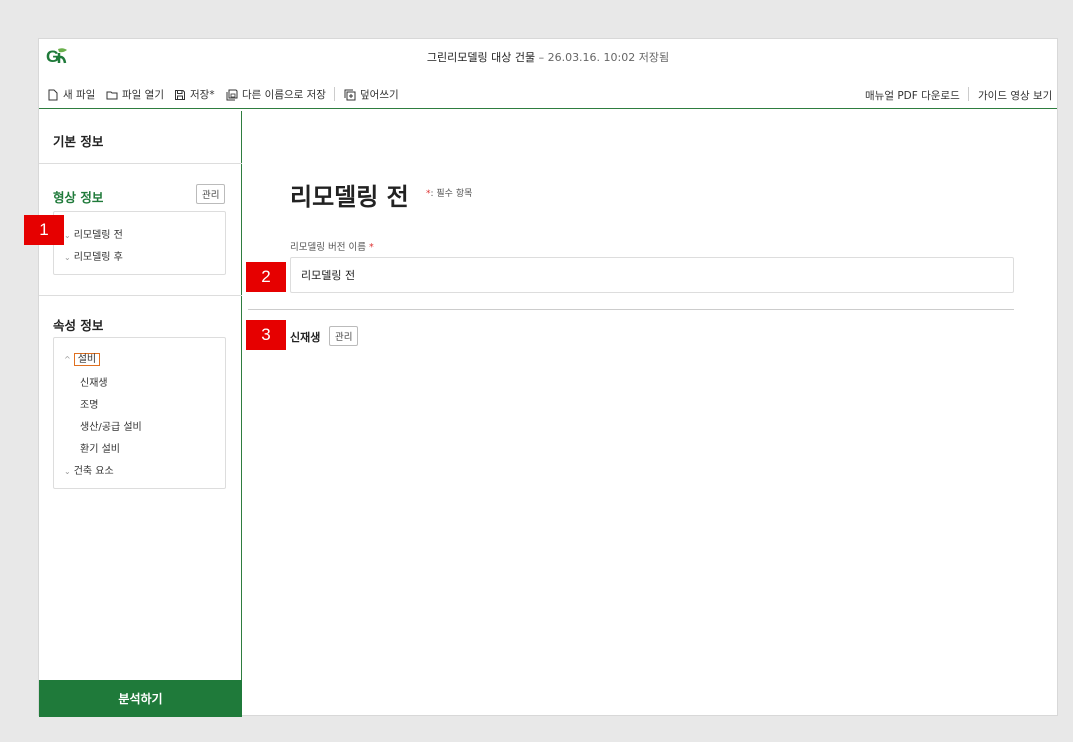  I want to click on overwrite-button: 덮어쓰기, so click(371, 94).